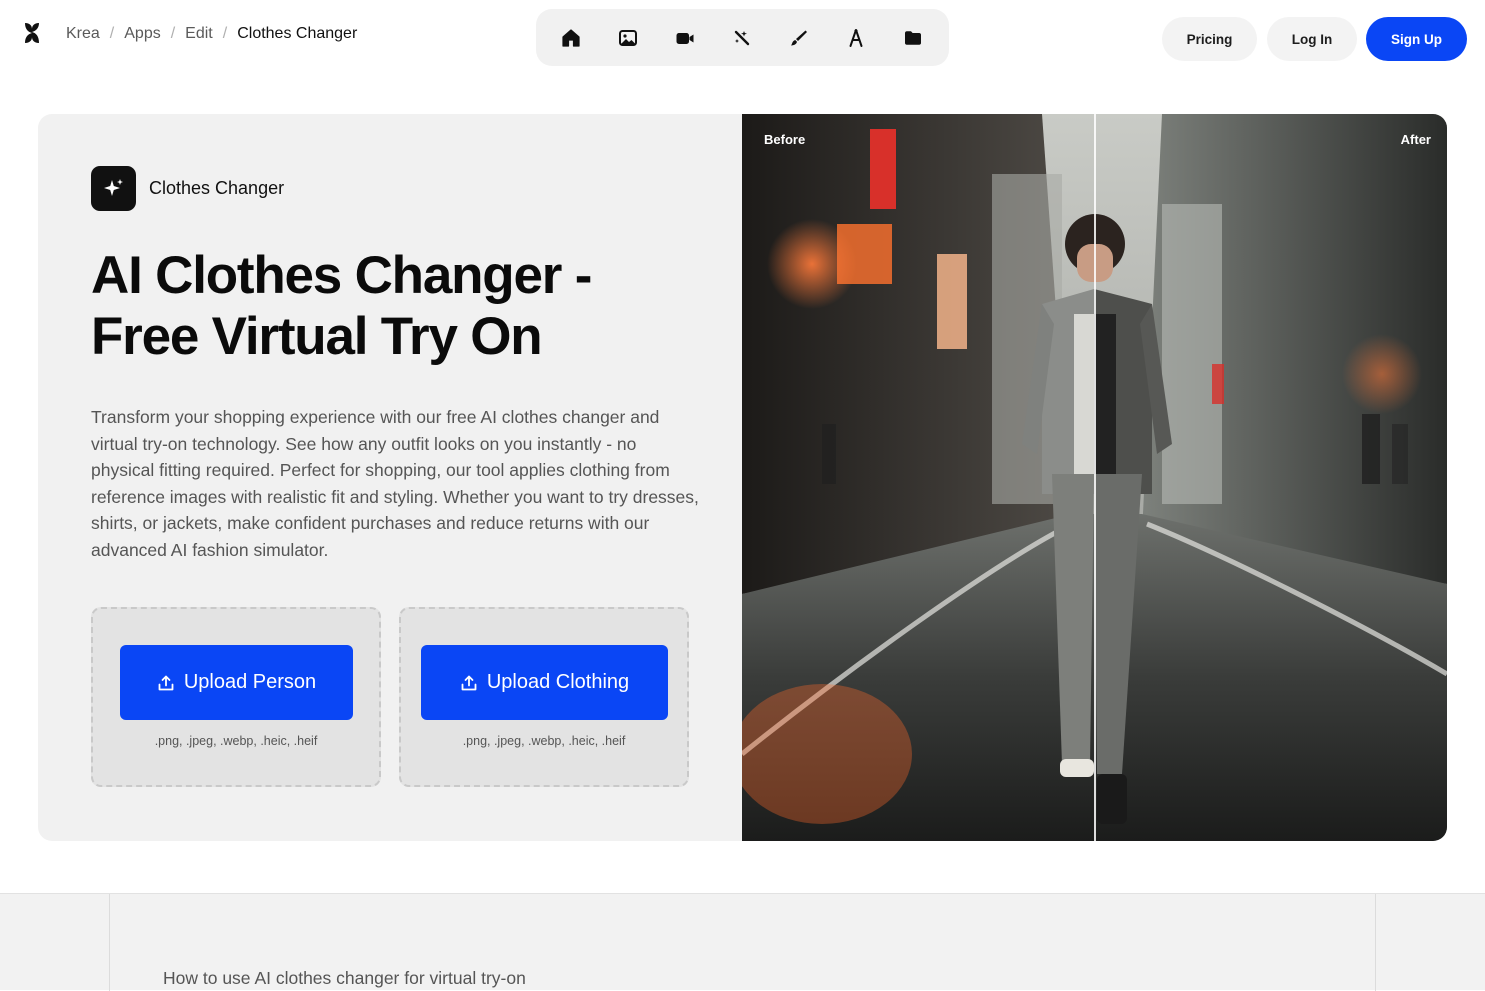 The image size is (1485, 991). I want to click on login-button: Log In, so click(1312, 39).